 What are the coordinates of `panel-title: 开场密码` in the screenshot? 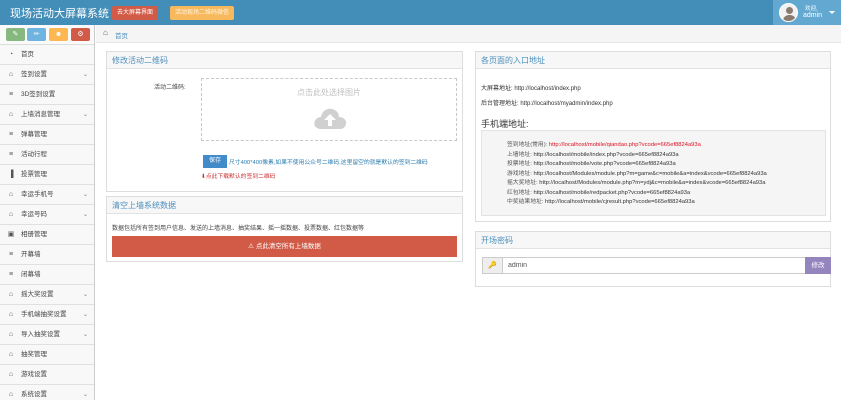 It's located at (653, 240).